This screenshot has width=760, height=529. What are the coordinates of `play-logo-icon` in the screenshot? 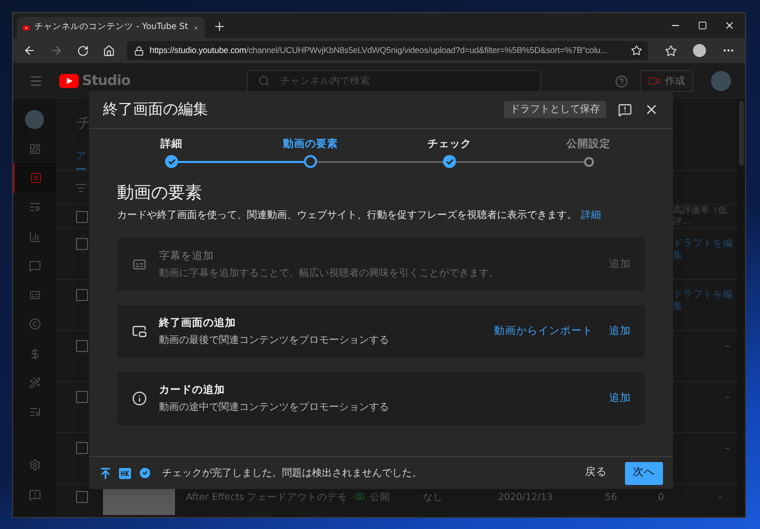 It's located at (69, 81).